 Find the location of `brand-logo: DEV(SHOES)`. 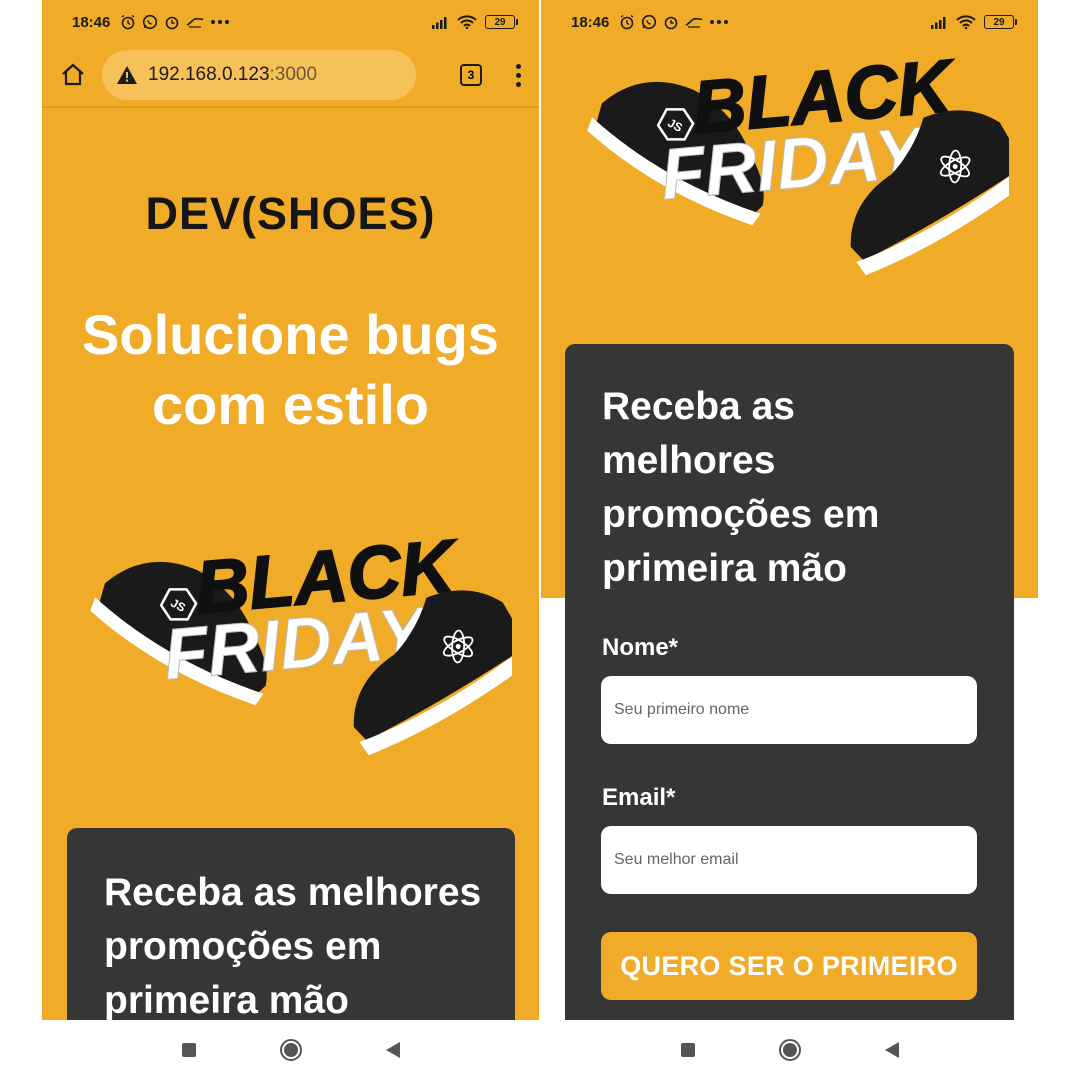

brand-logo: DEV(SHOES) is located at coordinates (290, 213).